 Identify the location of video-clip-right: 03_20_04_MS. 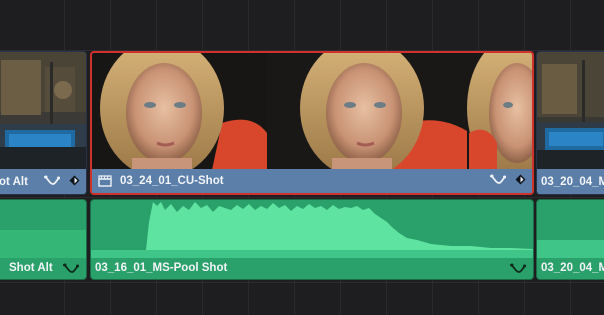
(570, 123).